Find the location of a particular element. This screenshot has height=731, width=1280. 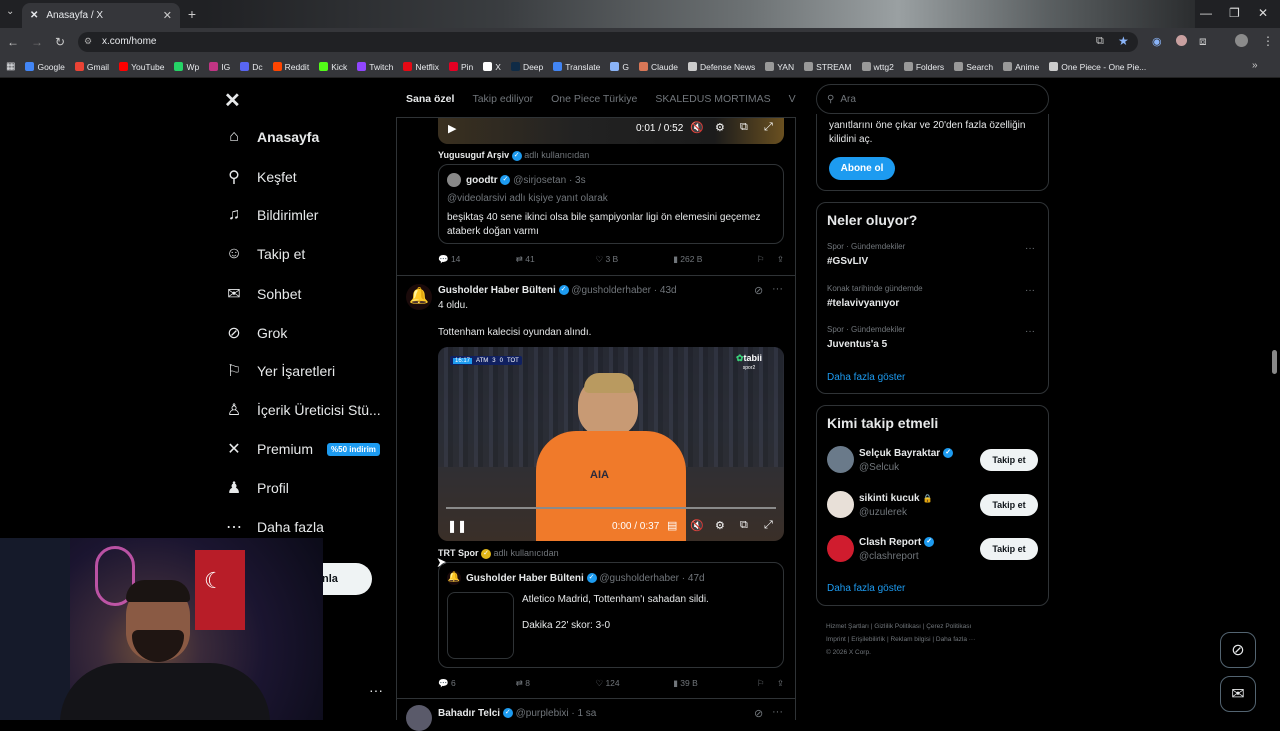

post-button: nla is located at coordinates (346, 579).